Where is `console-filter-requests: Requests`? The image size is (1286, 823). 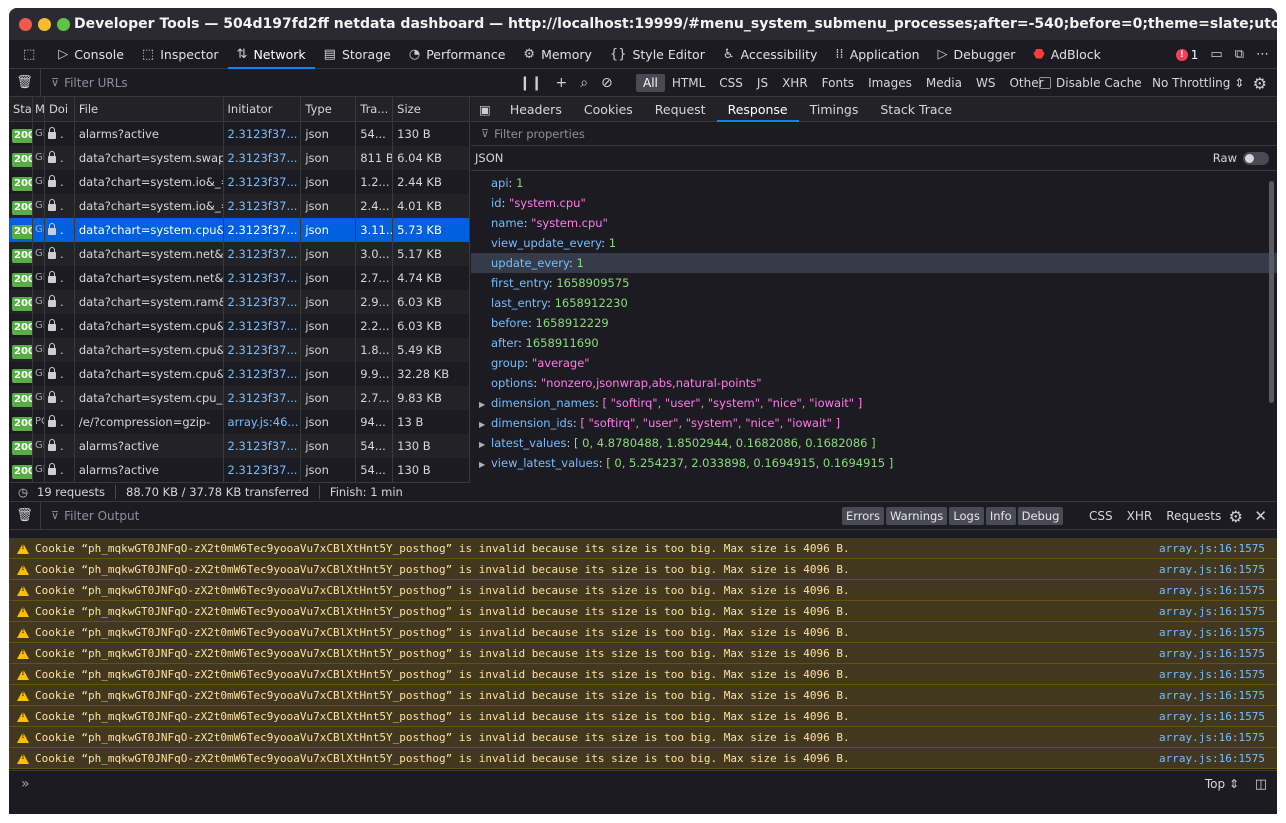
console-filter-requests: Requests is located at coordinates (1193, 516).